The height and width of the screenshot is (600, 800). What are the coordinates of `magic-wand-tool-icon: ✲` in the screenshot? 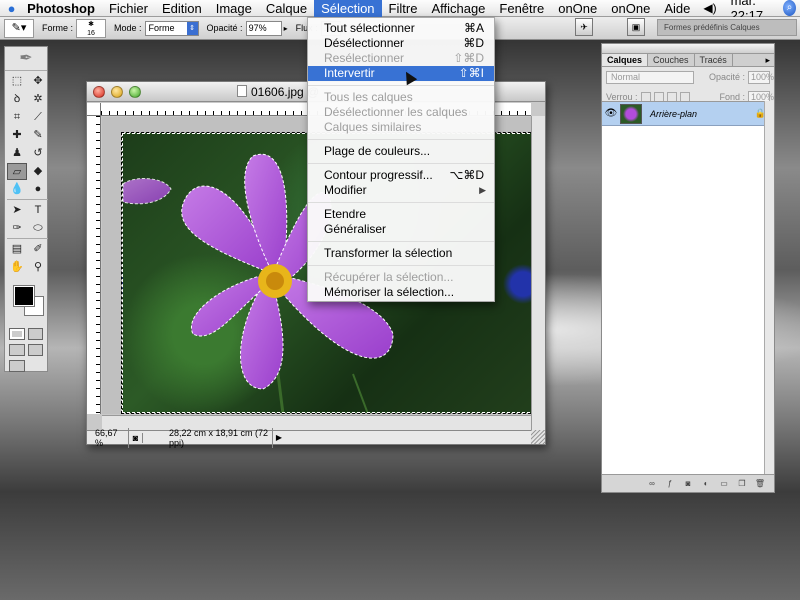 It's located at (38, 99).